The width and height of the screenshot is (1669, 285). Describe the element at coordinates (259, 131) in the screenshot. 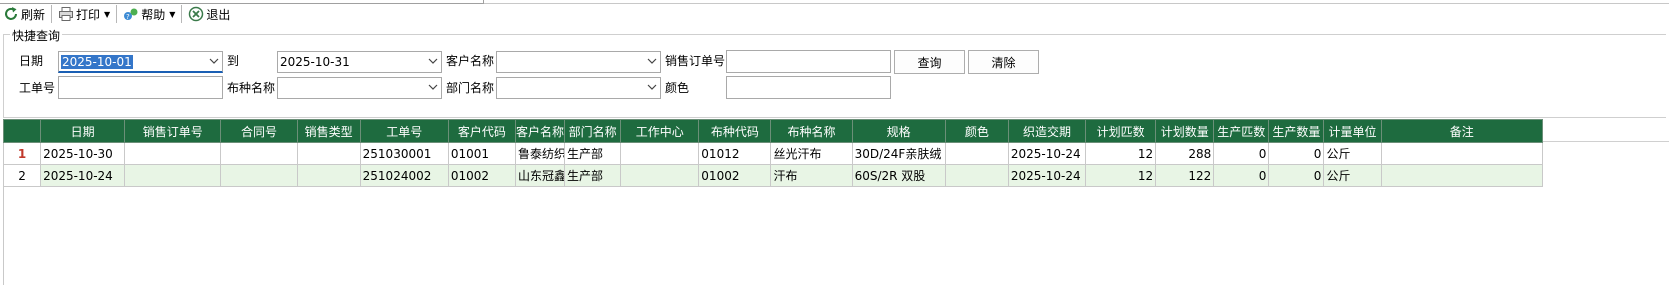

I see `column-header: 合同号` at that location.